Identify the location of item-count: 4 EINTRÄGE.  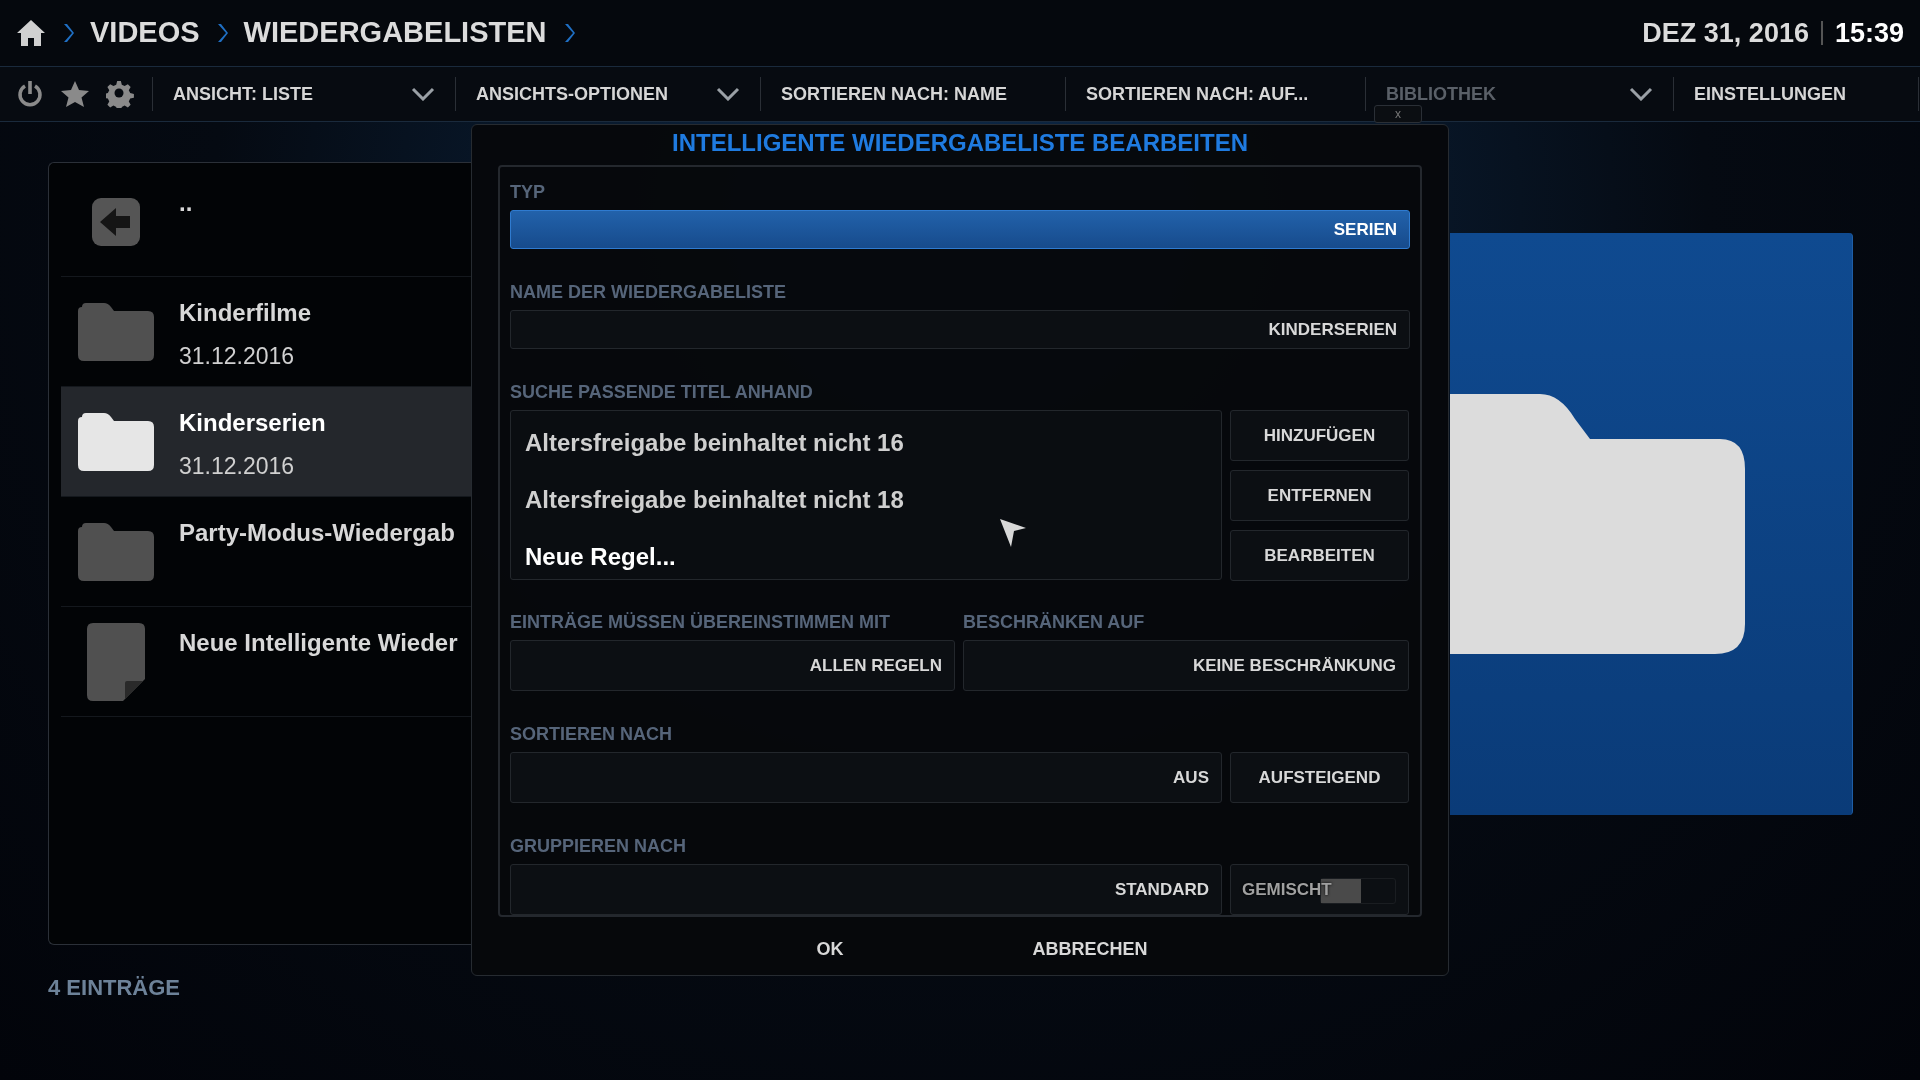
(115, 988).